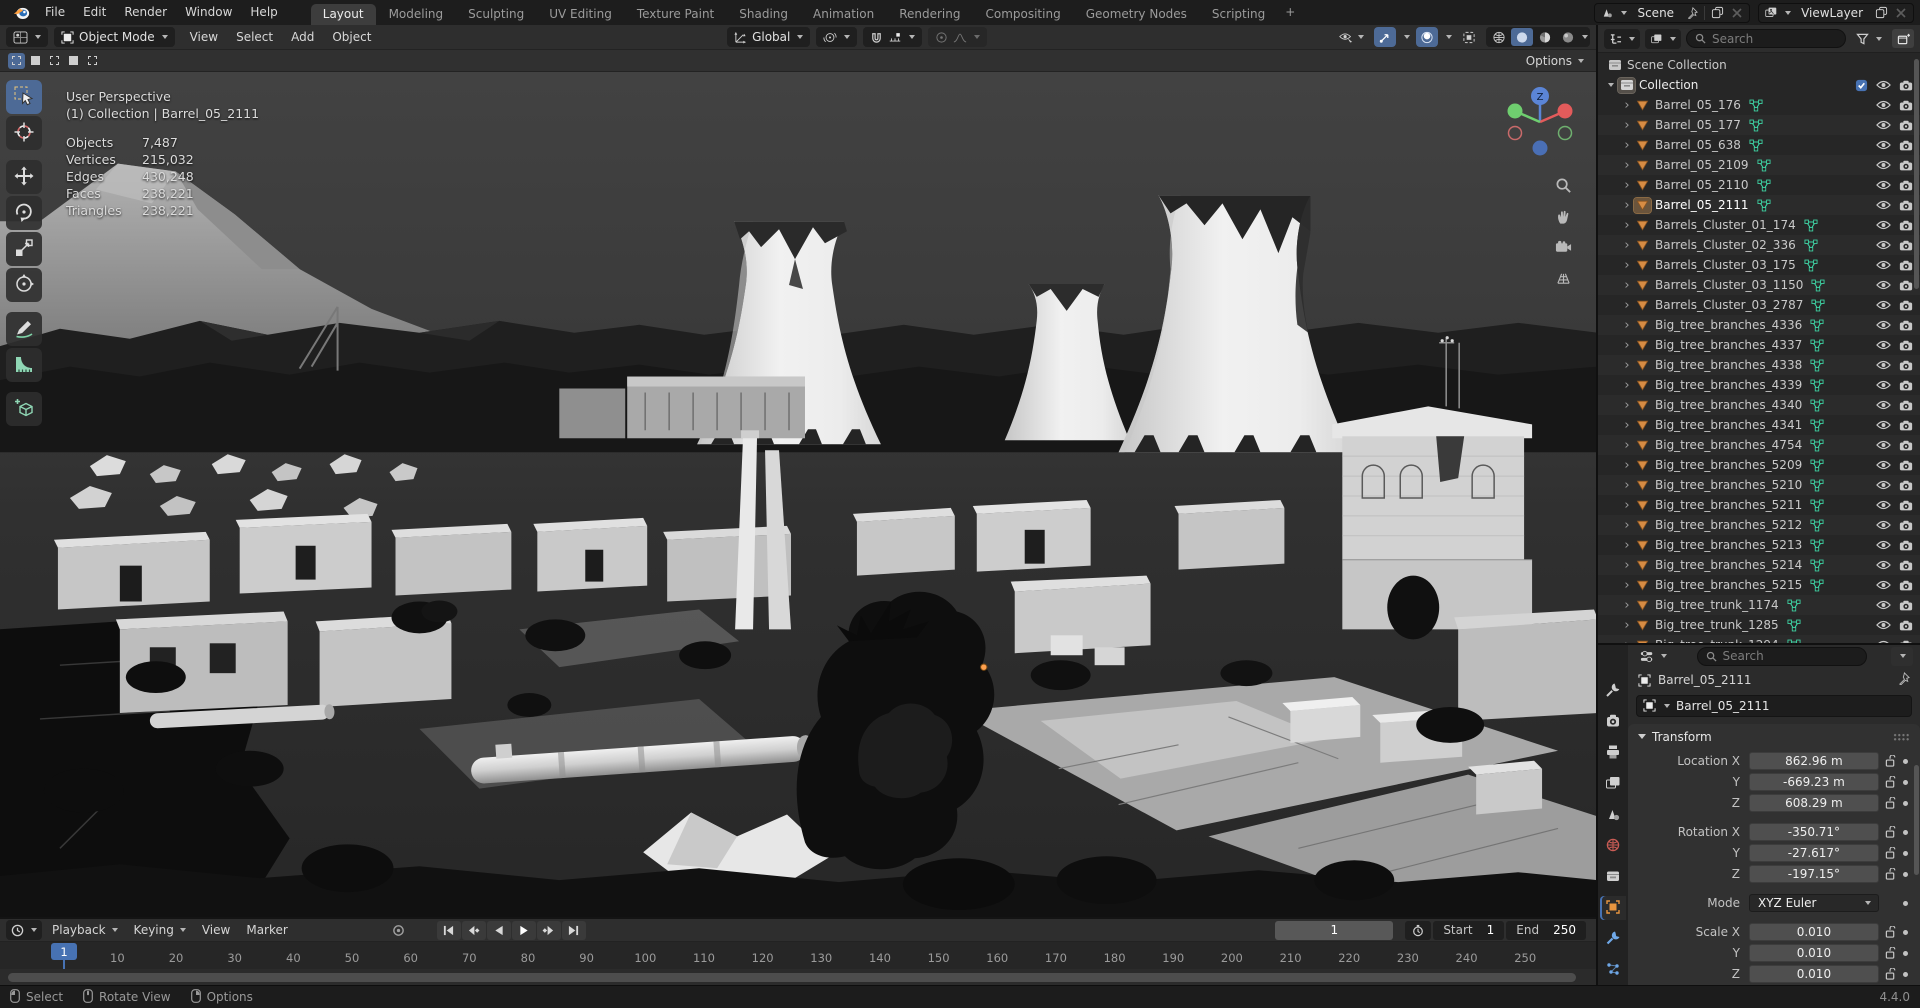  What do you see at coordinates (792, 977) in the screenshot?
I see `timeline-scrollbar` at bounding box center [792, 977].